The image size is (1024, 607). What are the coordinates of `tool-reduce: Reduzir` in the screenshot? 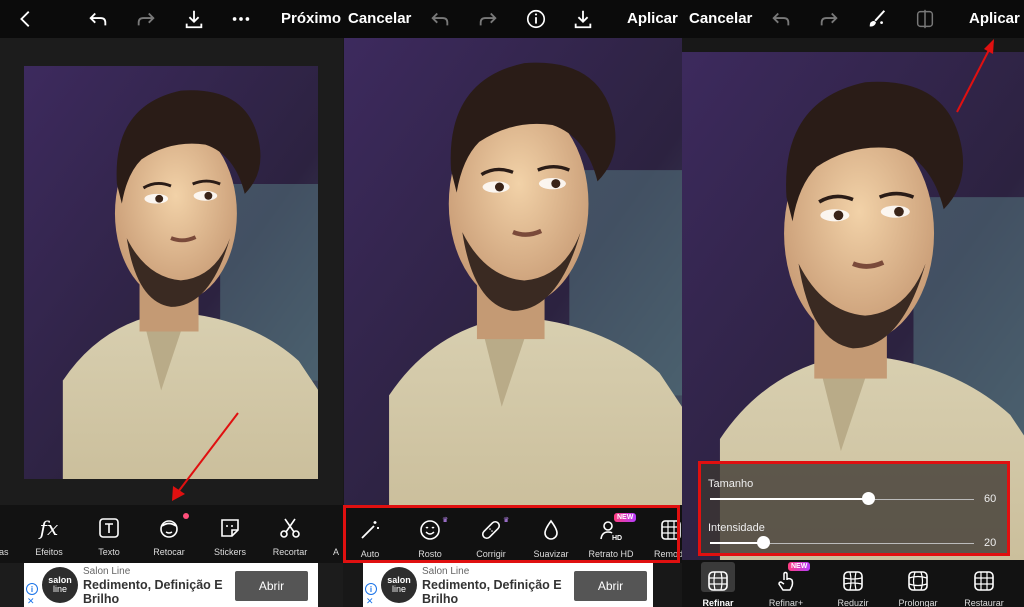 It's located at (853, 587).